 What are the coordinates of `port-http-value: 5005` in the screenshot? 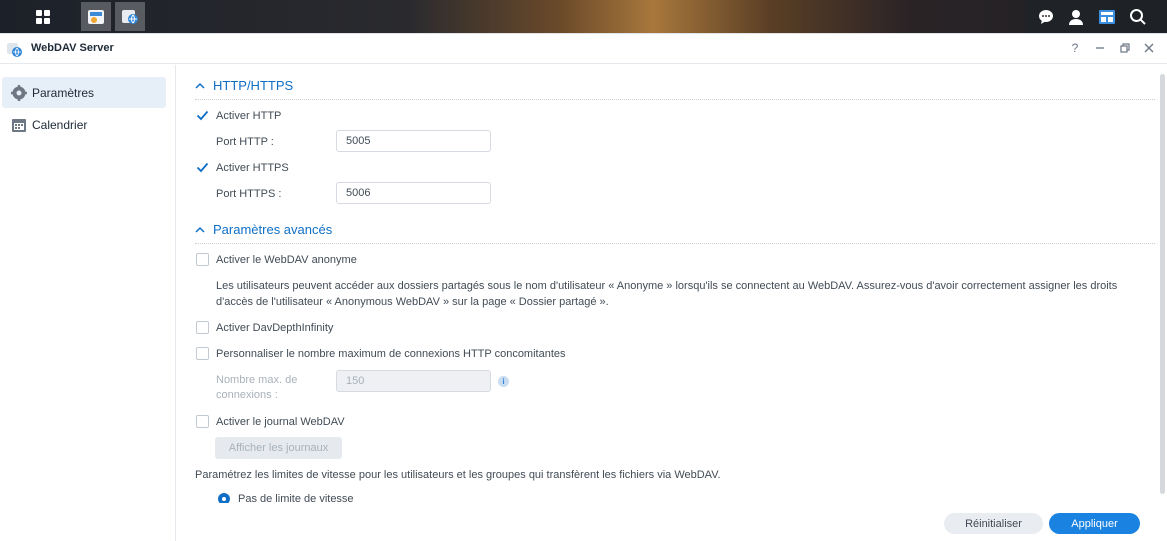 It's located at (358, 141).